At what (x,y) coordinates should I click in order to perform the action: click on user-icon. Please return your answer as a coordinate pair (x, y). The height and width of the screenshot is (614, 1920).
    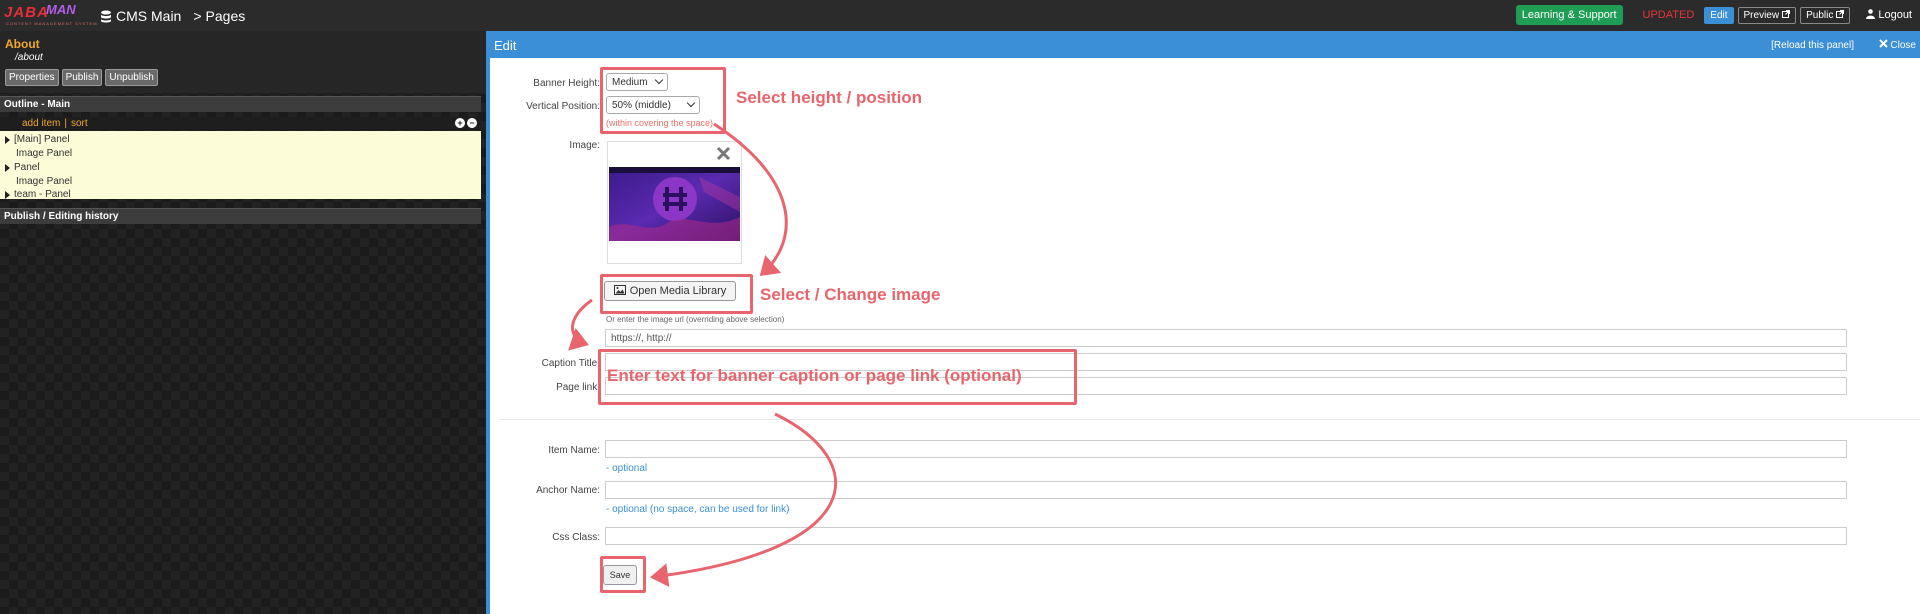
    Looking at the image, I should click on (1871, 15).